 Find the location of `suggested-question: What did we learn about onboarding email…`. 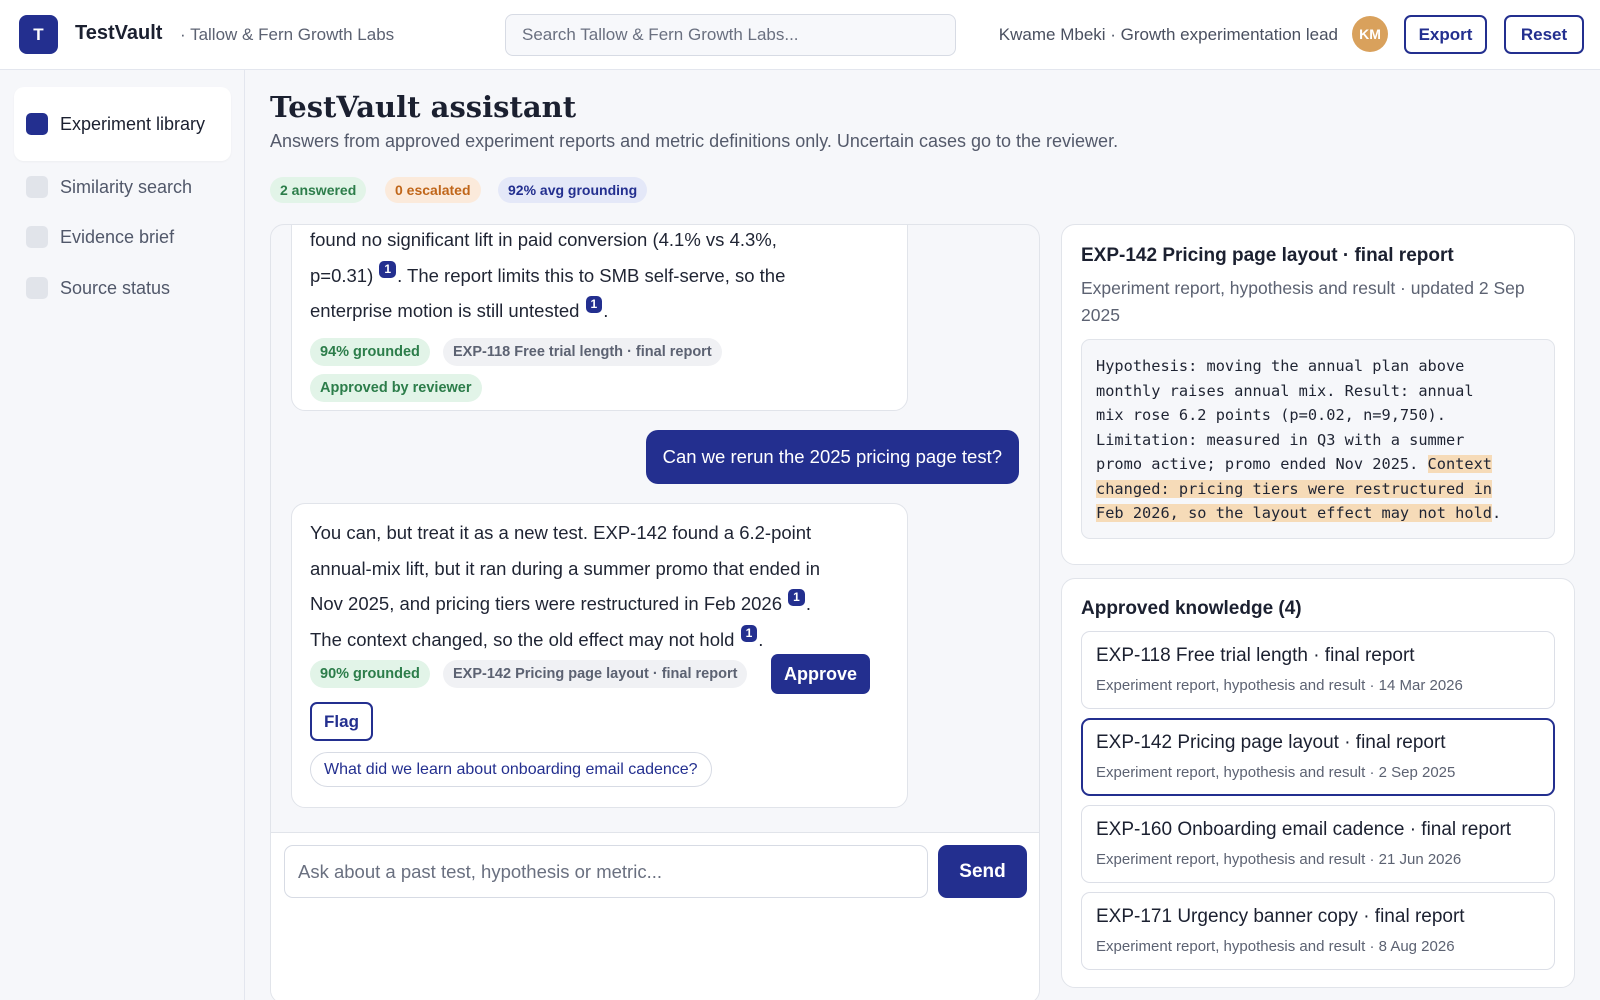

suggested-question: What did we learn about onboarding email… is located at coordinates (511, 769).